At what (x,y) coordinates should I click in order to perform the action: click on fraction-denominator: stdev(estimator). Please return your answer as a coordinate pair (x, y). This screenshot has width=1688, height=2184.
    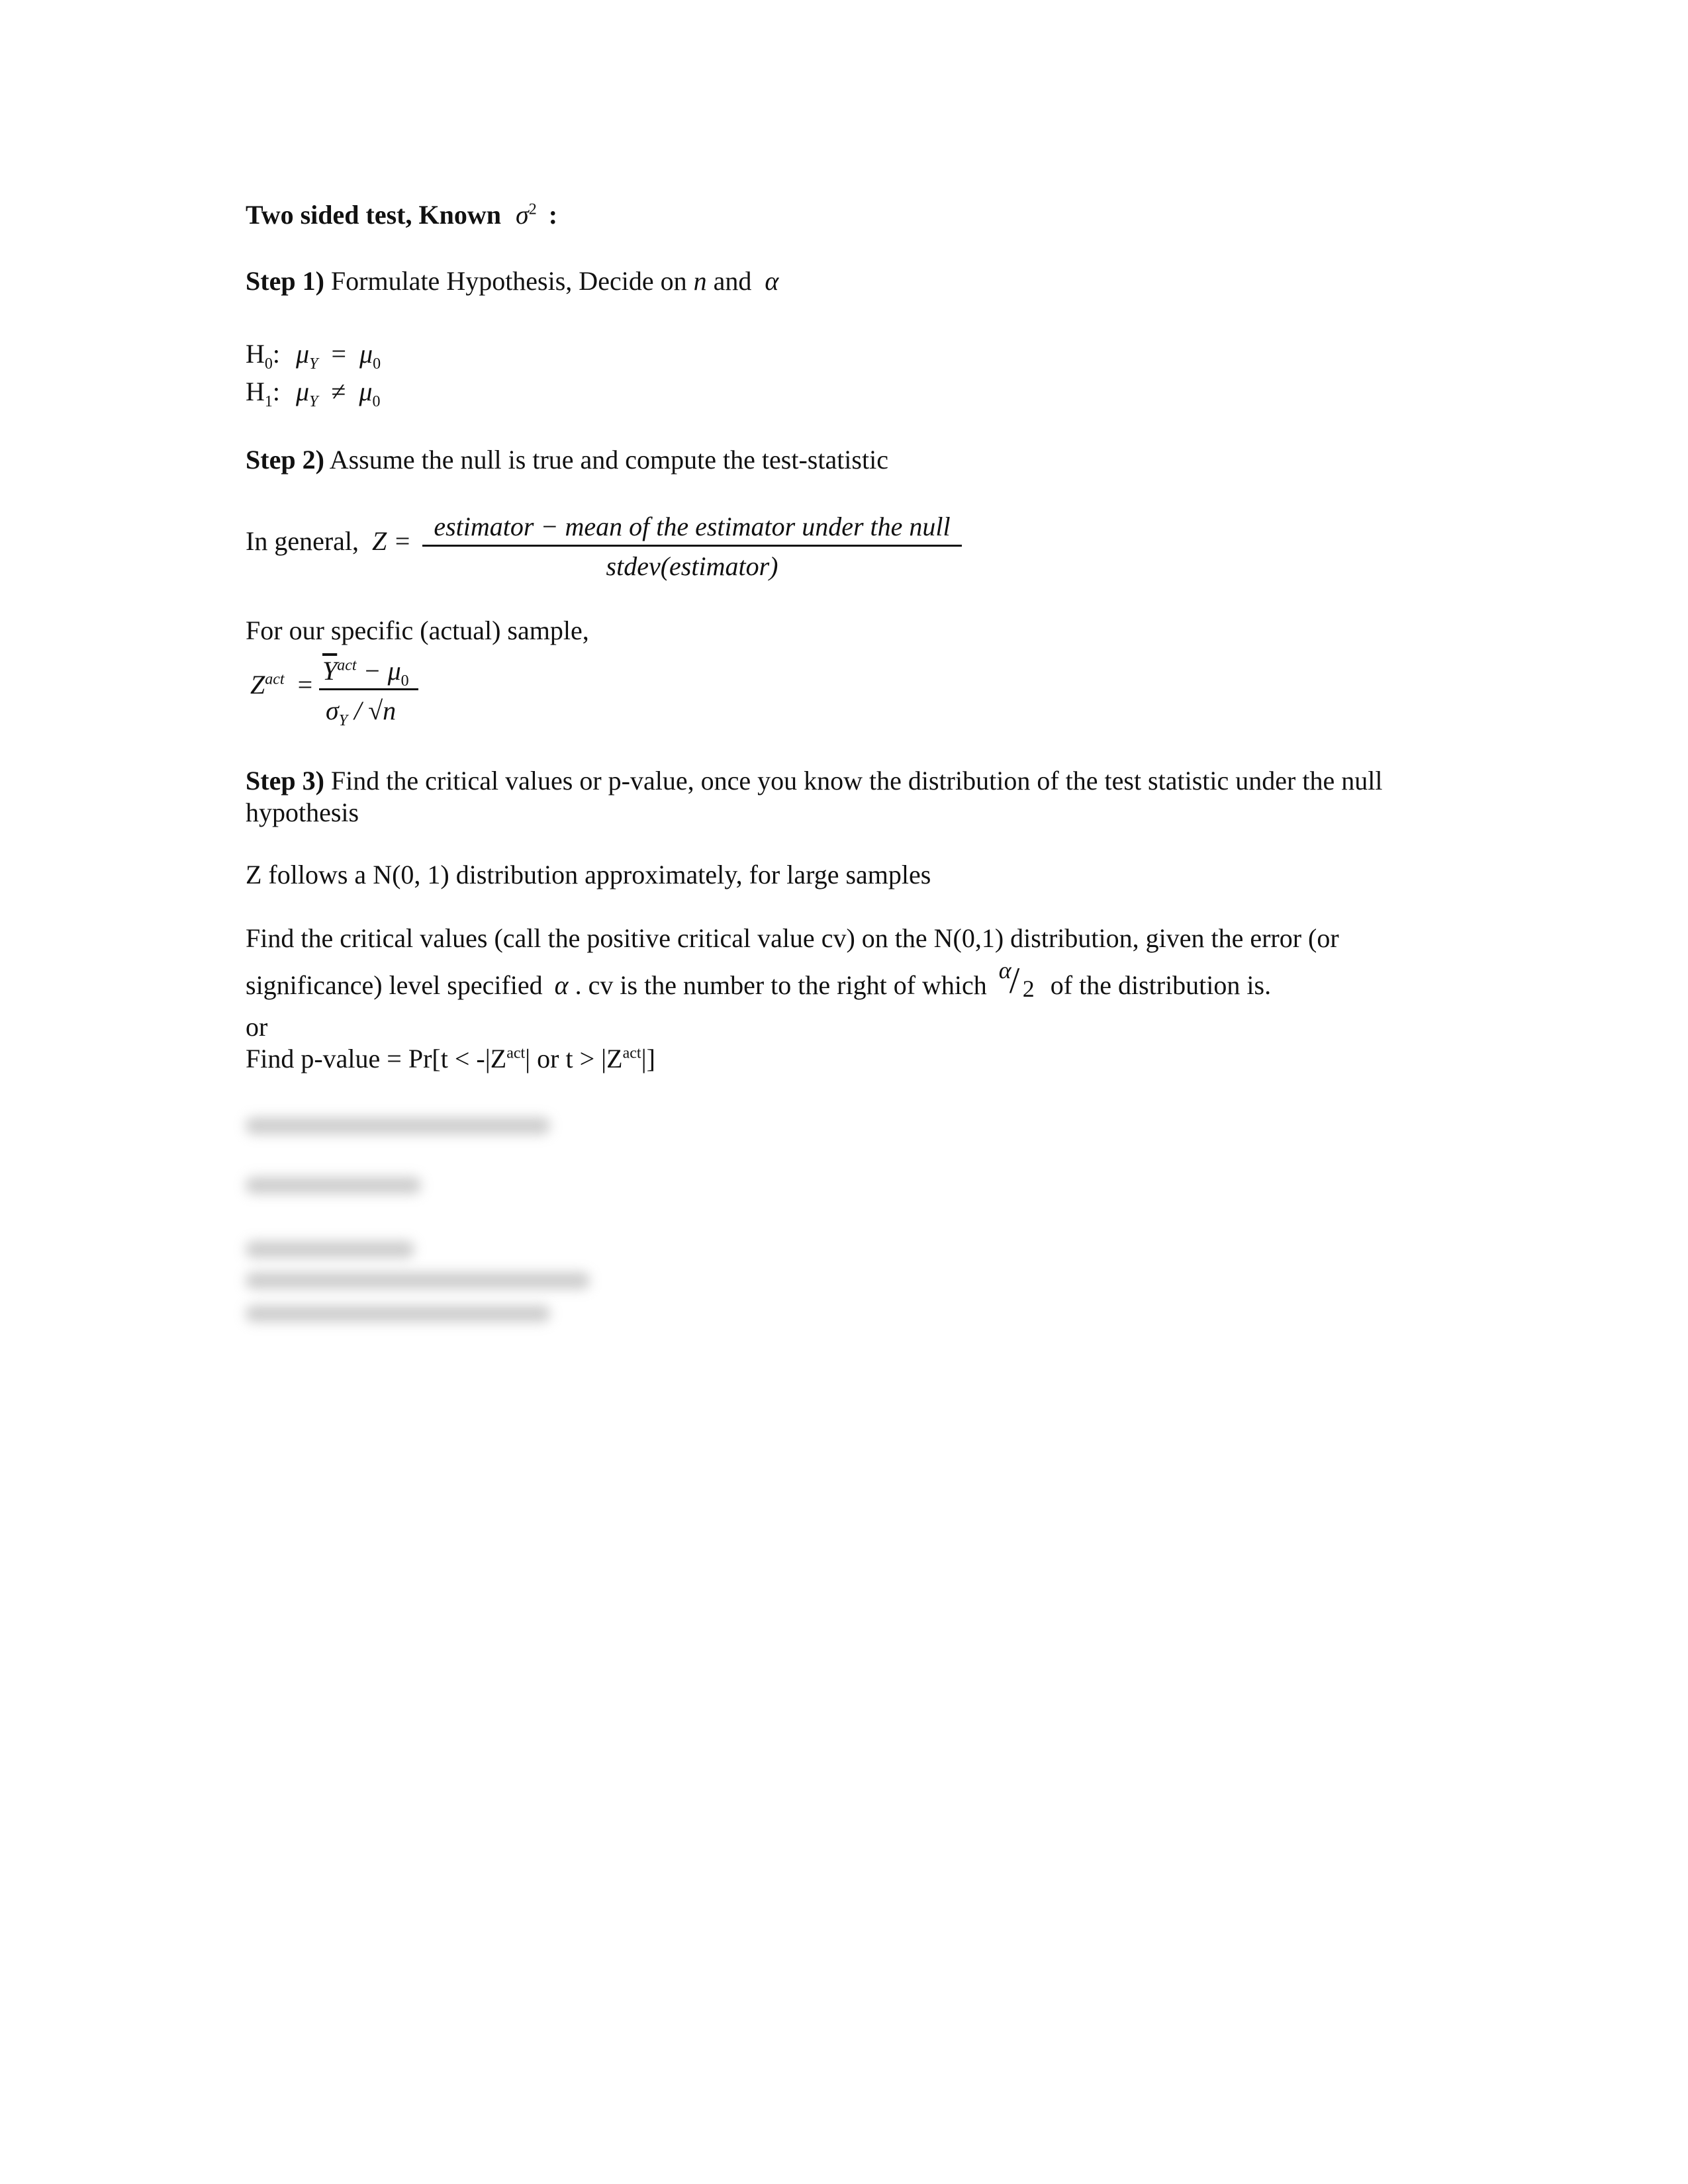
    Looking at the image, I should click on (692, 566).